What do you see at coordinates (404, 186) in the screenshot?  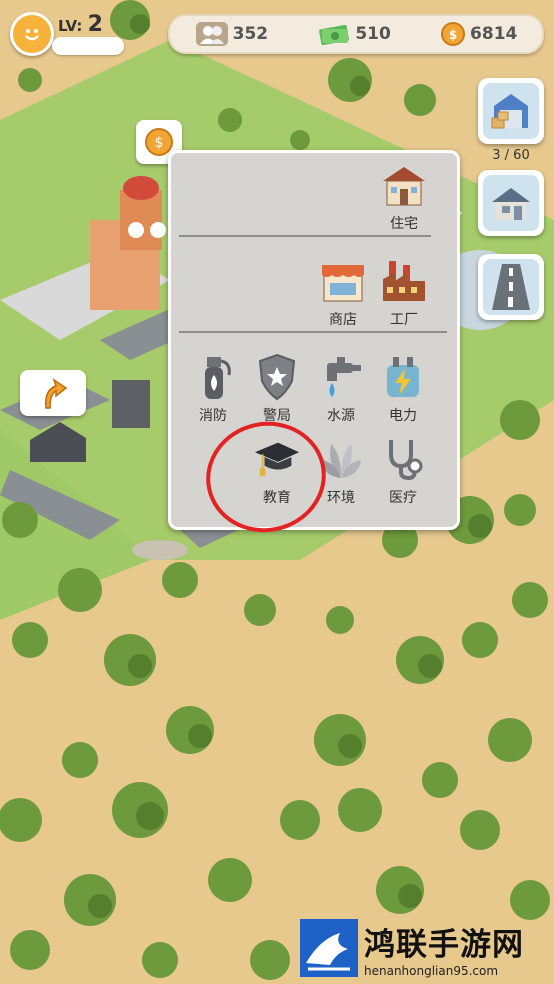 I see `house-icon` at bounding box center [404, 186].